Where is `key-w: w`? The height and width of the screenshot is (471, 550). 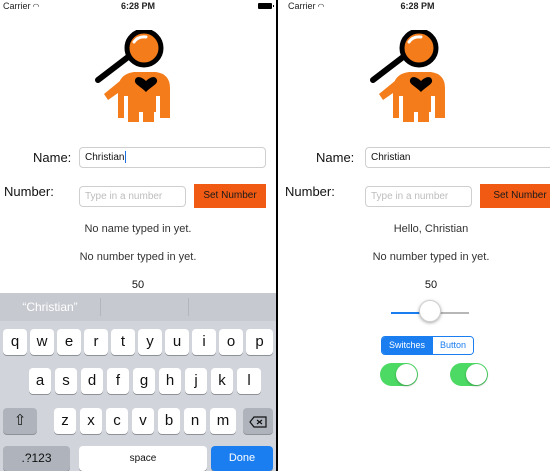 key-w: w is located at coordinates (42, 342).